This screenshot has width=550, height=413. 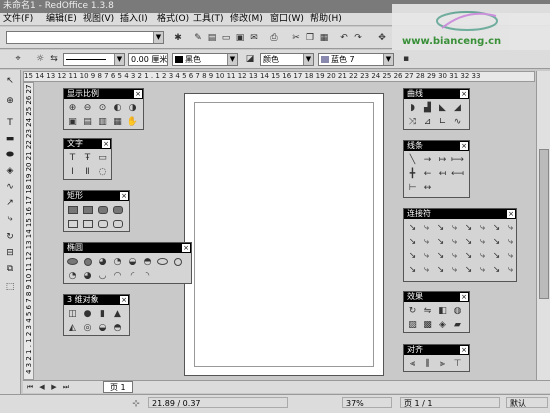 What do you see at coordinates (102, 223) in the screenshot?
I see `rounded-rect-icon` at bounding box center [102, 223].